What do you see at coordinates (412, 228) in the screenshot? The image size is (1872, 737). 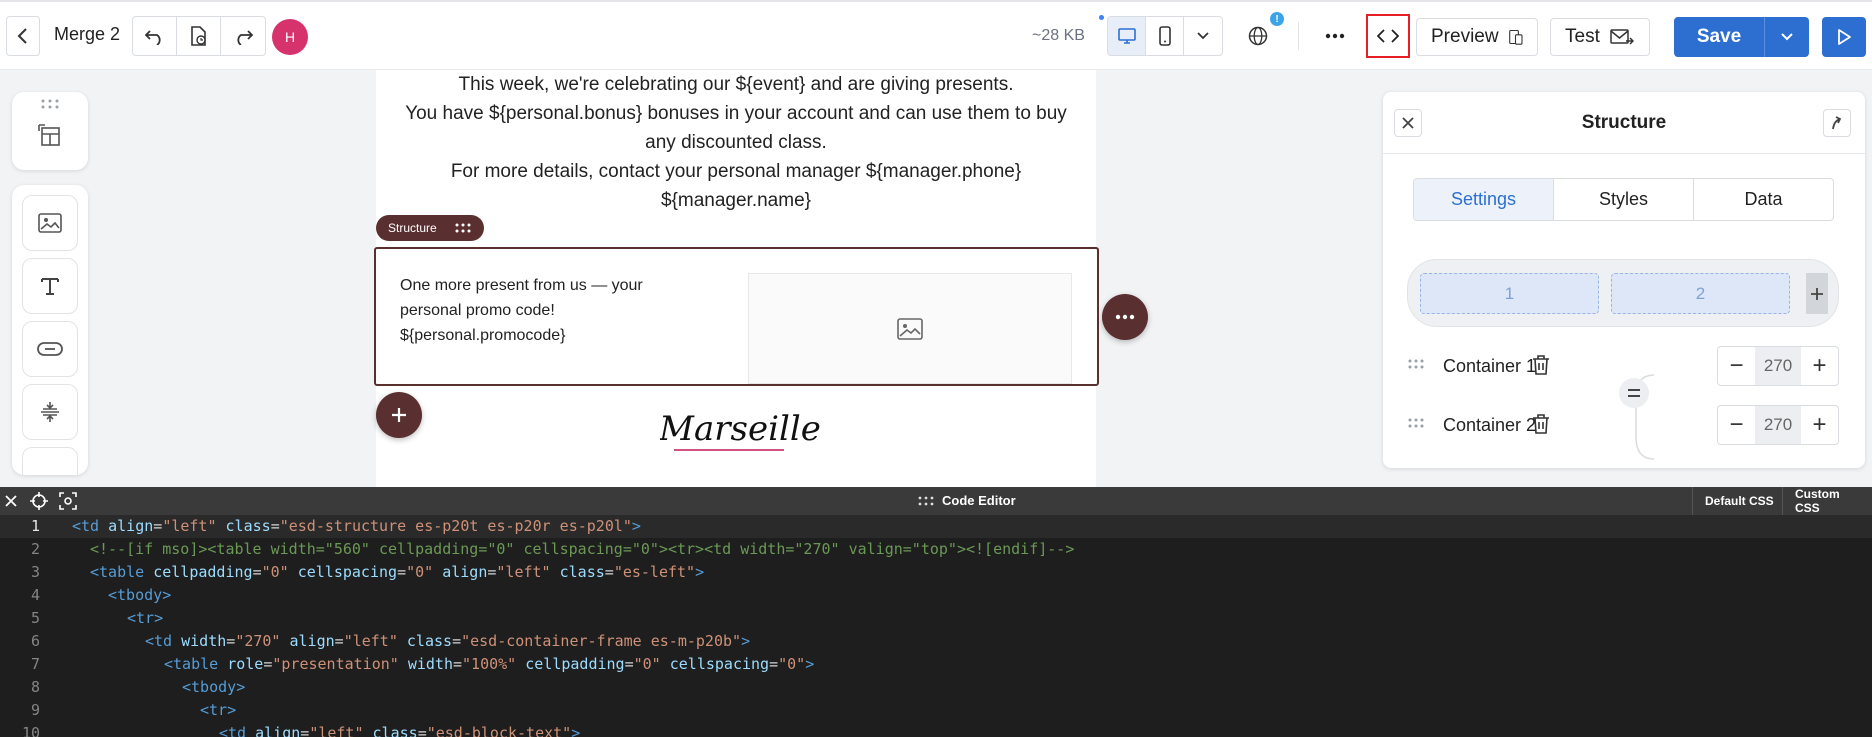 I see `structure-tag-label: Structure` at bounding box center [412, 228].